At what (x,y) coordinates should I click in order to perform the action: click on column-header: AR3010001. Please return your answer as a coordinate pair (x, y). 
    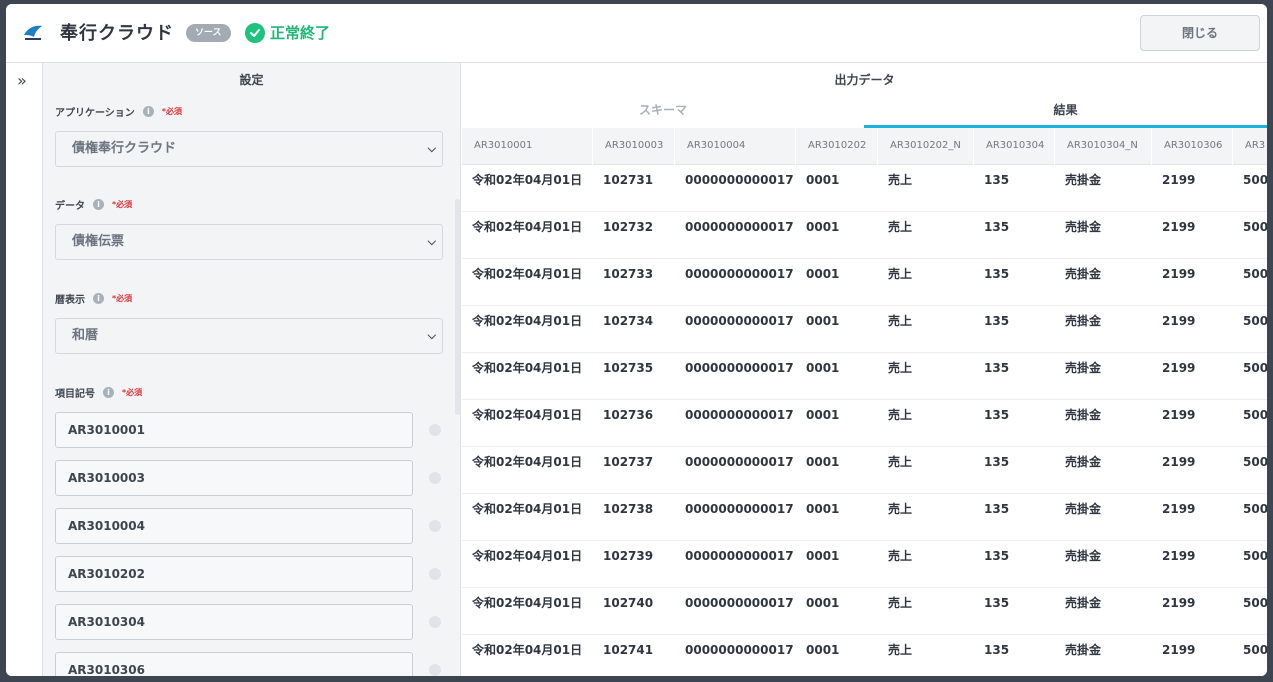
    Looking at the image, I should click on (527, 146).